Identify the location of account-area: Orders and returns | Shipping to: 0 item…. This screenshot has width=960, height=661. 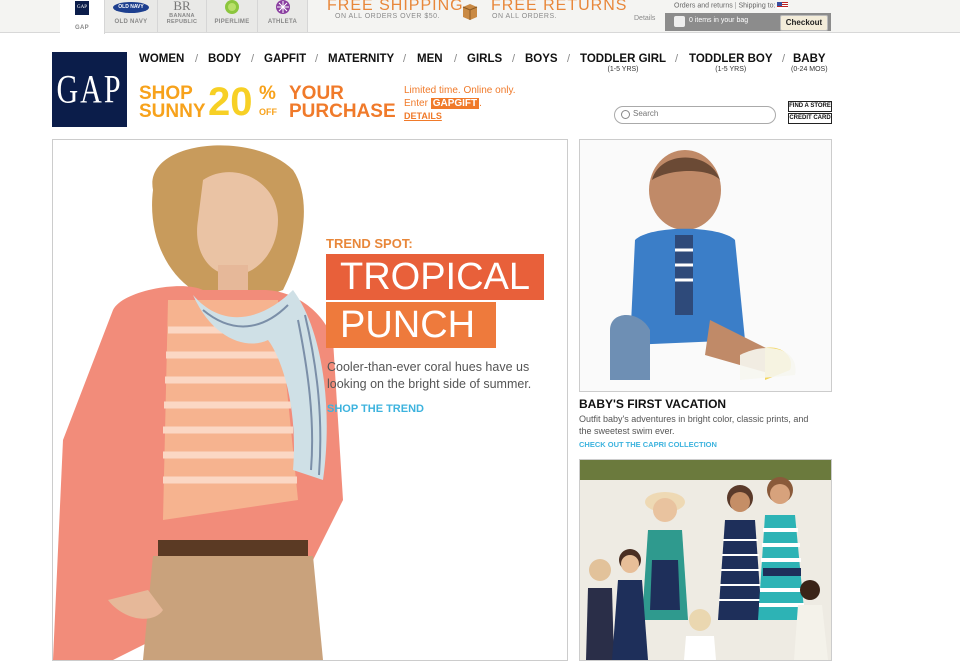
(748, 16).